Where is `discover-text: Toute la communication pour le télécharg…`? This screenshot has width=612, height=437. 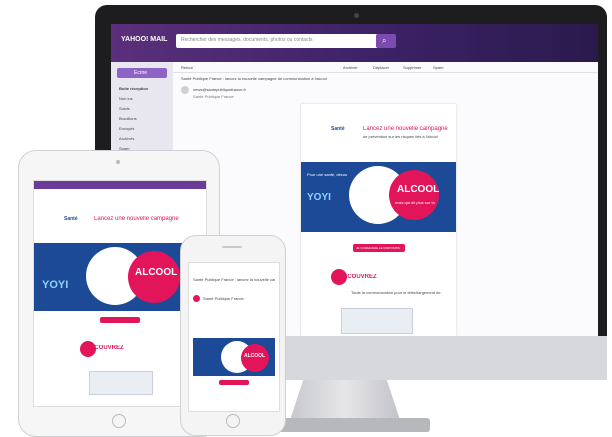 discover-text: Toute la communication pour le télécharg… is located at coordinates (396, 292).